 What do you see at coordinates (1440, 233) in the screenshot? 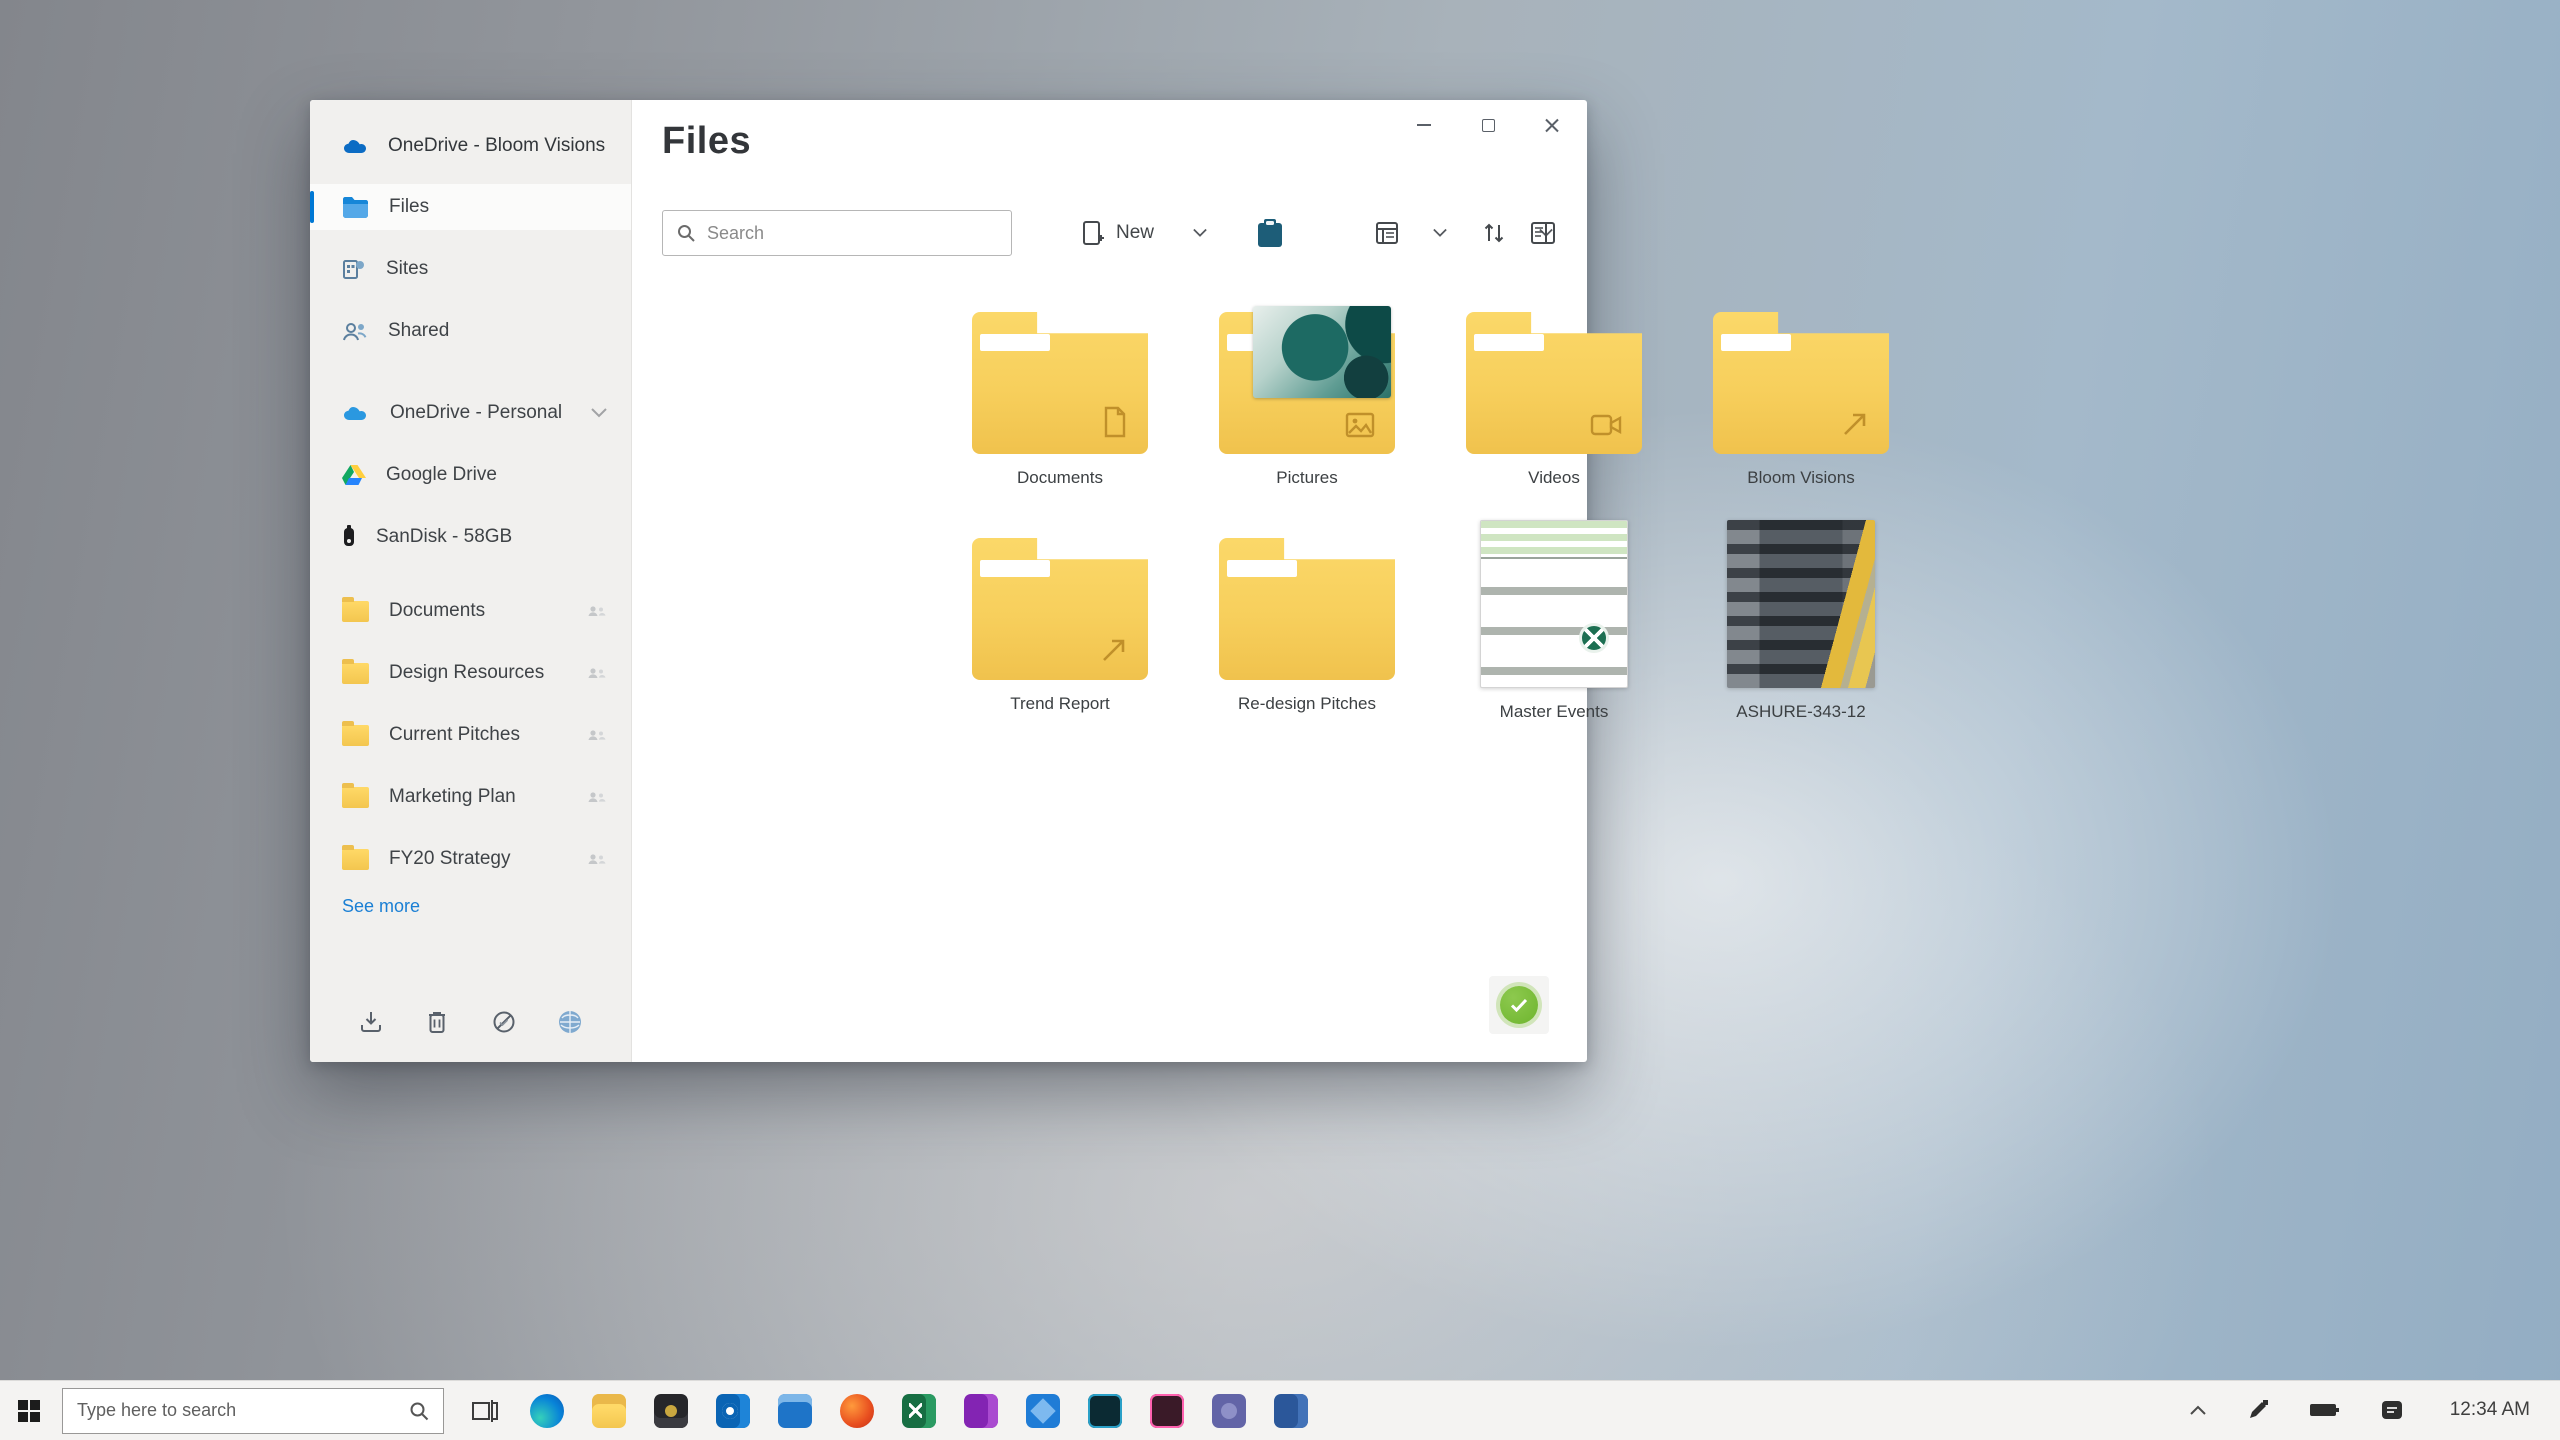
I see `view-chevron-down-icon` at bounding box center [1440, 233].